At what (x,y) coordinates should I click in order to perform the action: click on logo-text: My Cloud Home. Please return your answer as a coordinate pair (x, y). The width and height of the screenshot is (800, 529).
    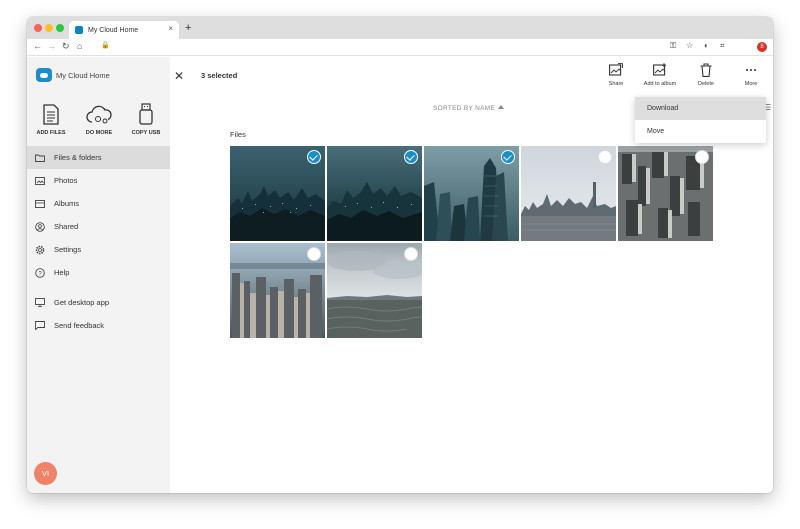
    Looking at the image, I should click on (83, 75).